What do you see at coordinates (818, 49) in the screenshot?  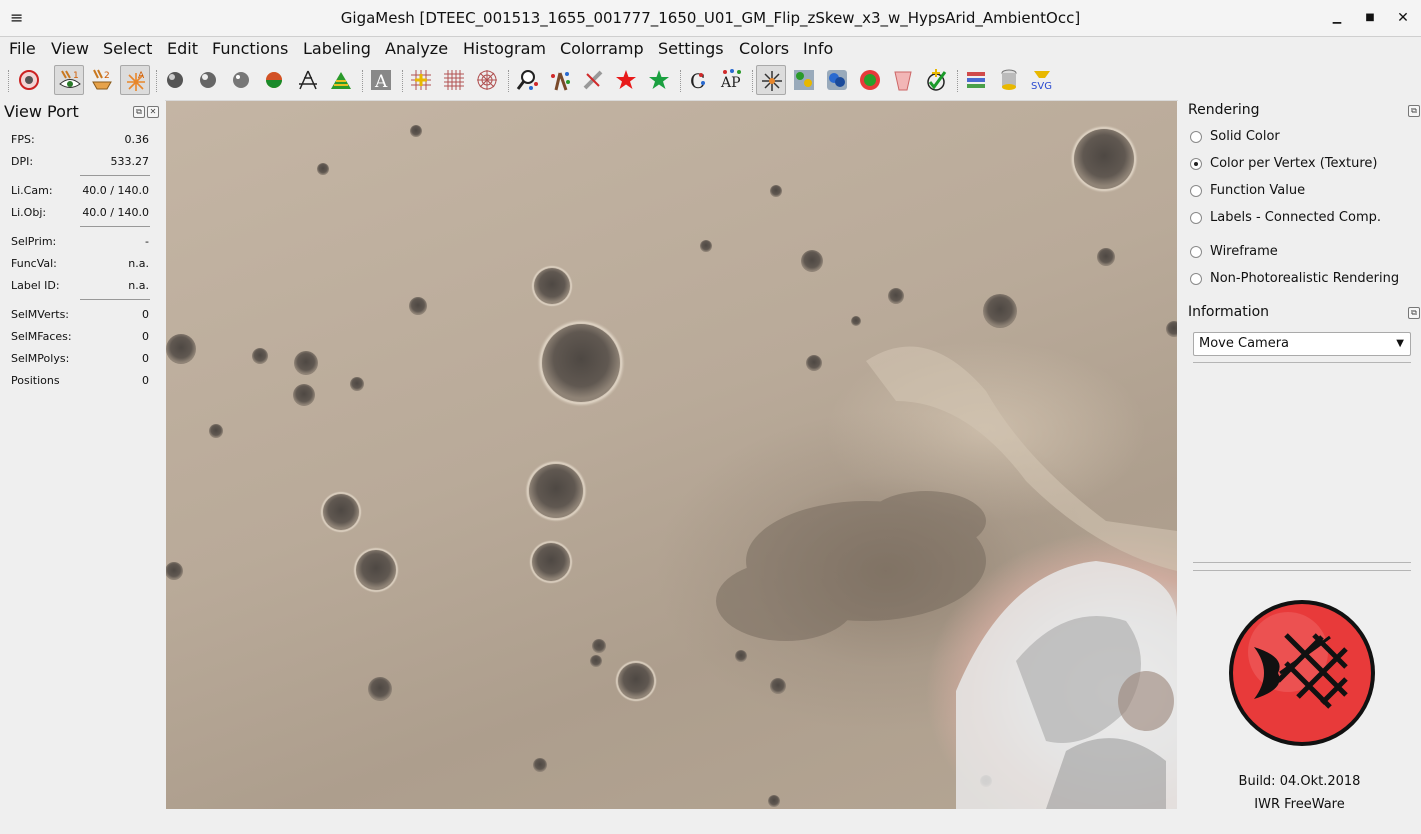 I see `menu-info: Info` at bounding box center [818, 49].